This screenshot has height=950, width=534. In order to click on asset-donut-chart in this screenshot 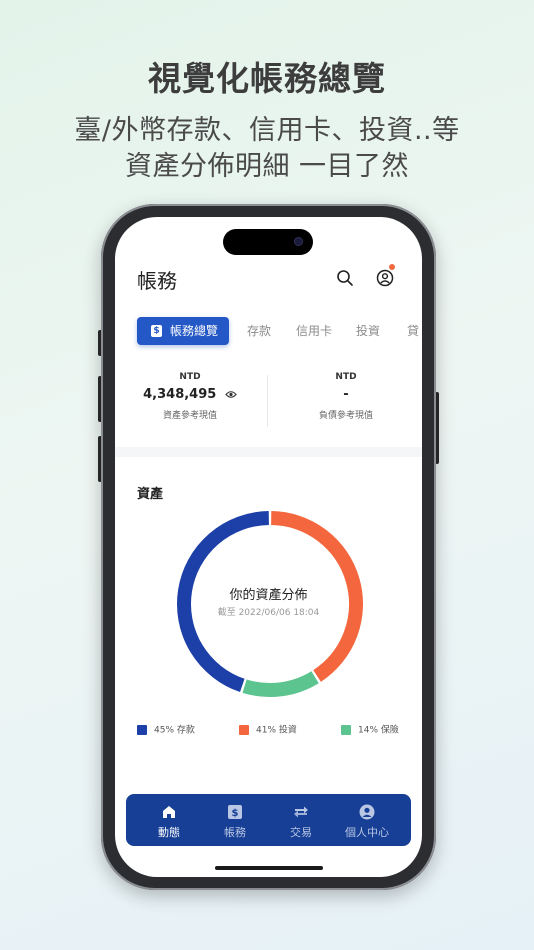, I will do `click(270, 604)`.